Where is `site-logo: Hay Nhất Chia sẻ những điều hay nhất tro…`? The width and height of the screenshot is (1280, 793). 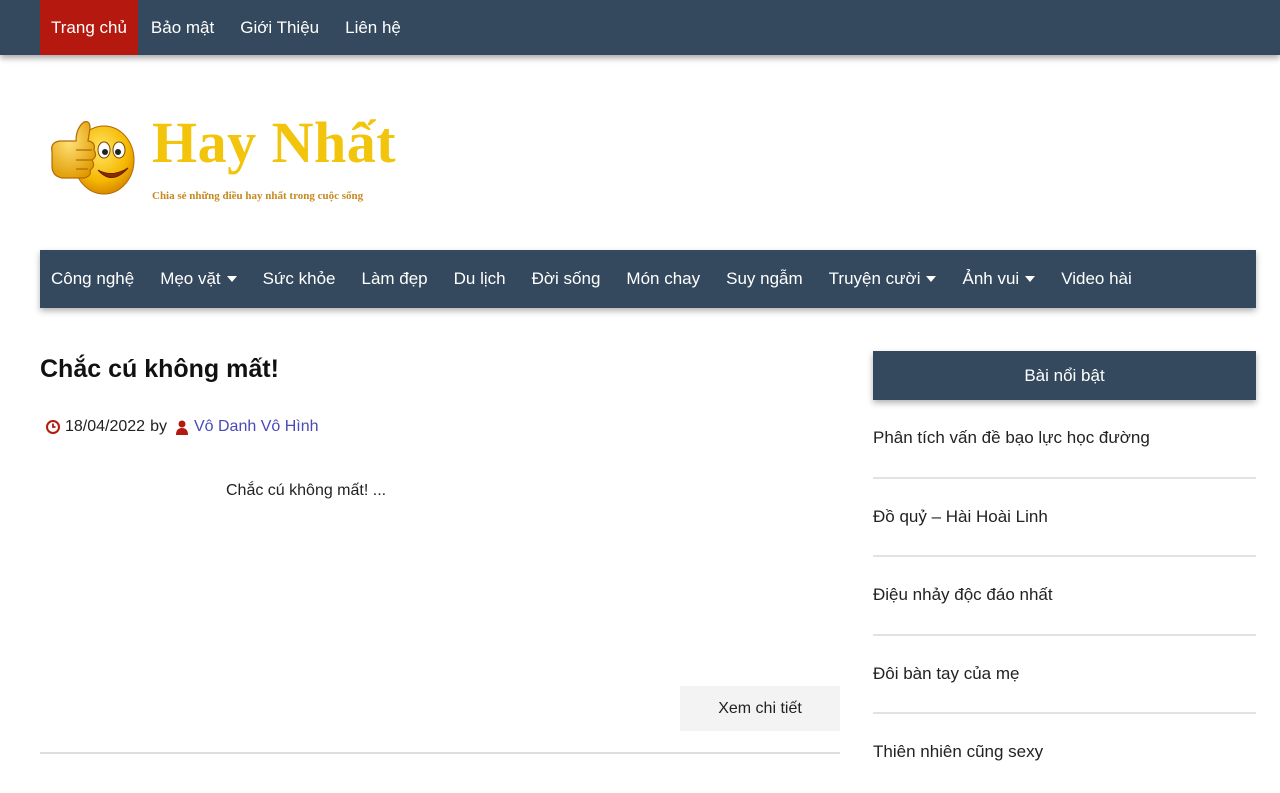 site-logo: Hay Nhất Chia sẻ những điều hay nhất tro… is located at coordinates (241, 160).